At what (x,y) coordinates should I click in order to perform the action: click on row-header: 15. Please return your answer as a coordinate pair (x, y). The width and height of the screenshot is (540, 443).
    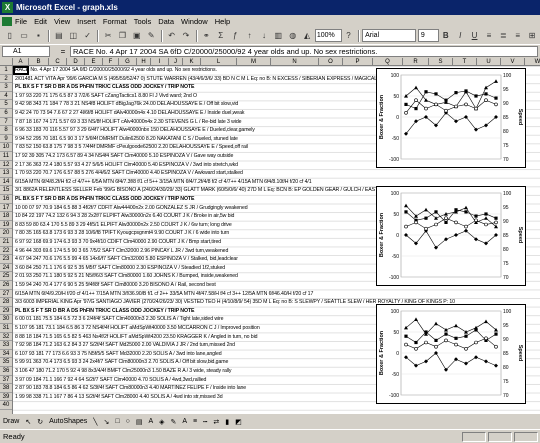
    Looking at the image, I should click on (6, 190).